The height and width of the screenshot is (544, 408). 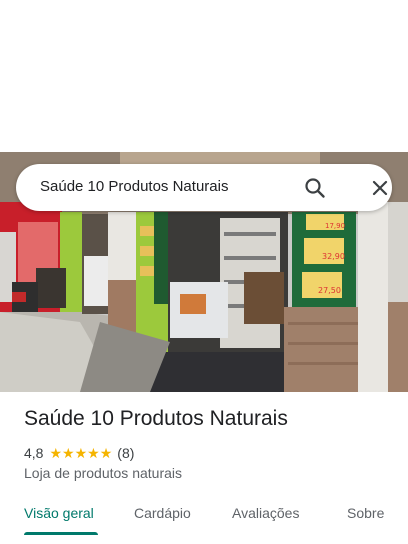 I want to click on tab-menu: Cardápio, so click(x=162, y=513).